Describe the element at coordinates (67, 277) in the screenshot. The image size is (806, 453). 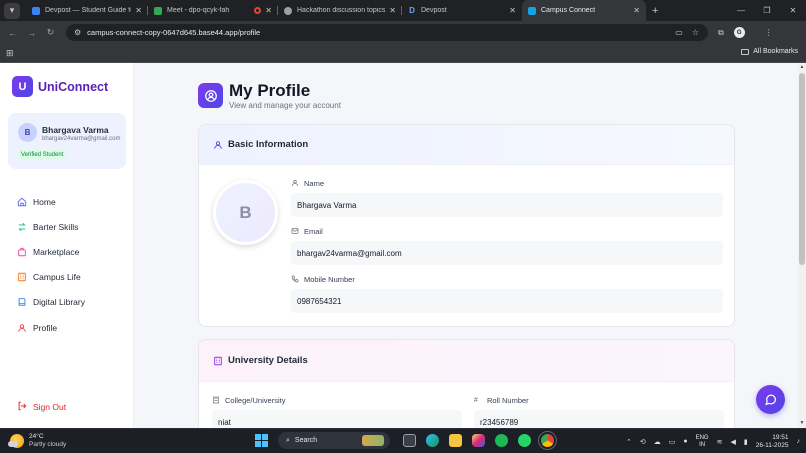
I see `sidebar-item-campus-life: Campus Life` at that location.